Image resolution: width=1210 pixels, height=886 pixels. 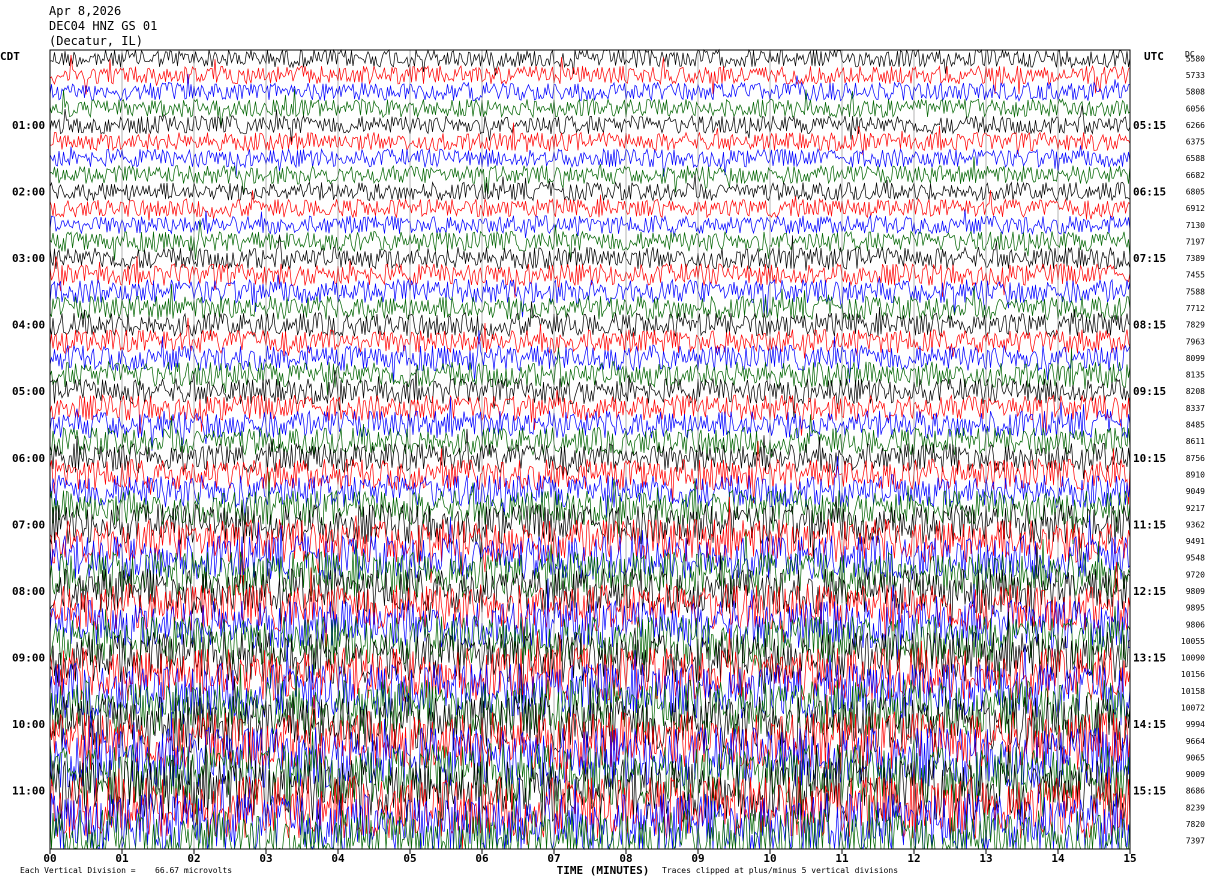 What do you see at coordinates (1195, 574) in the screenshot?
I see `dc-offset-label: 9720` at bounding box center [1195, 574].